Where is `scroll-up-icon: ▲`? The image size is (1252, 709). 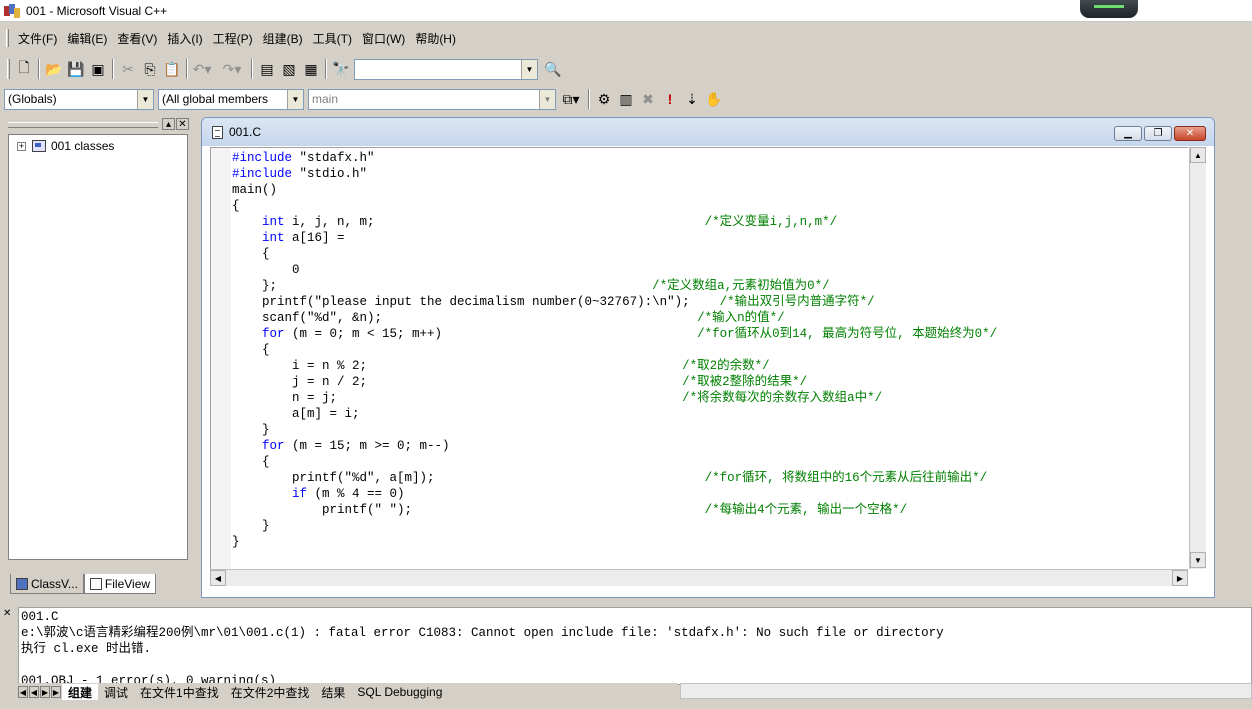 scroll-up-icon: ▲ is located at coordinates (1198, 155).